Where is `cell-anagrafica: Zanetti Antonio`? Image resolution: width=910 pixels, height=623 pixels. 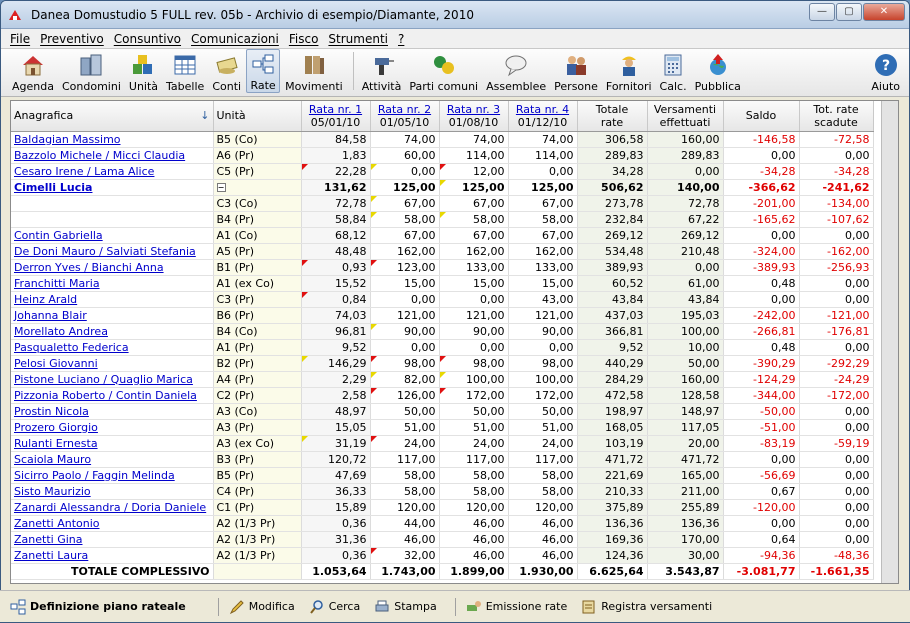 cell-anagrafica: Zanetti Antonio is located at coordinates (112, 523).